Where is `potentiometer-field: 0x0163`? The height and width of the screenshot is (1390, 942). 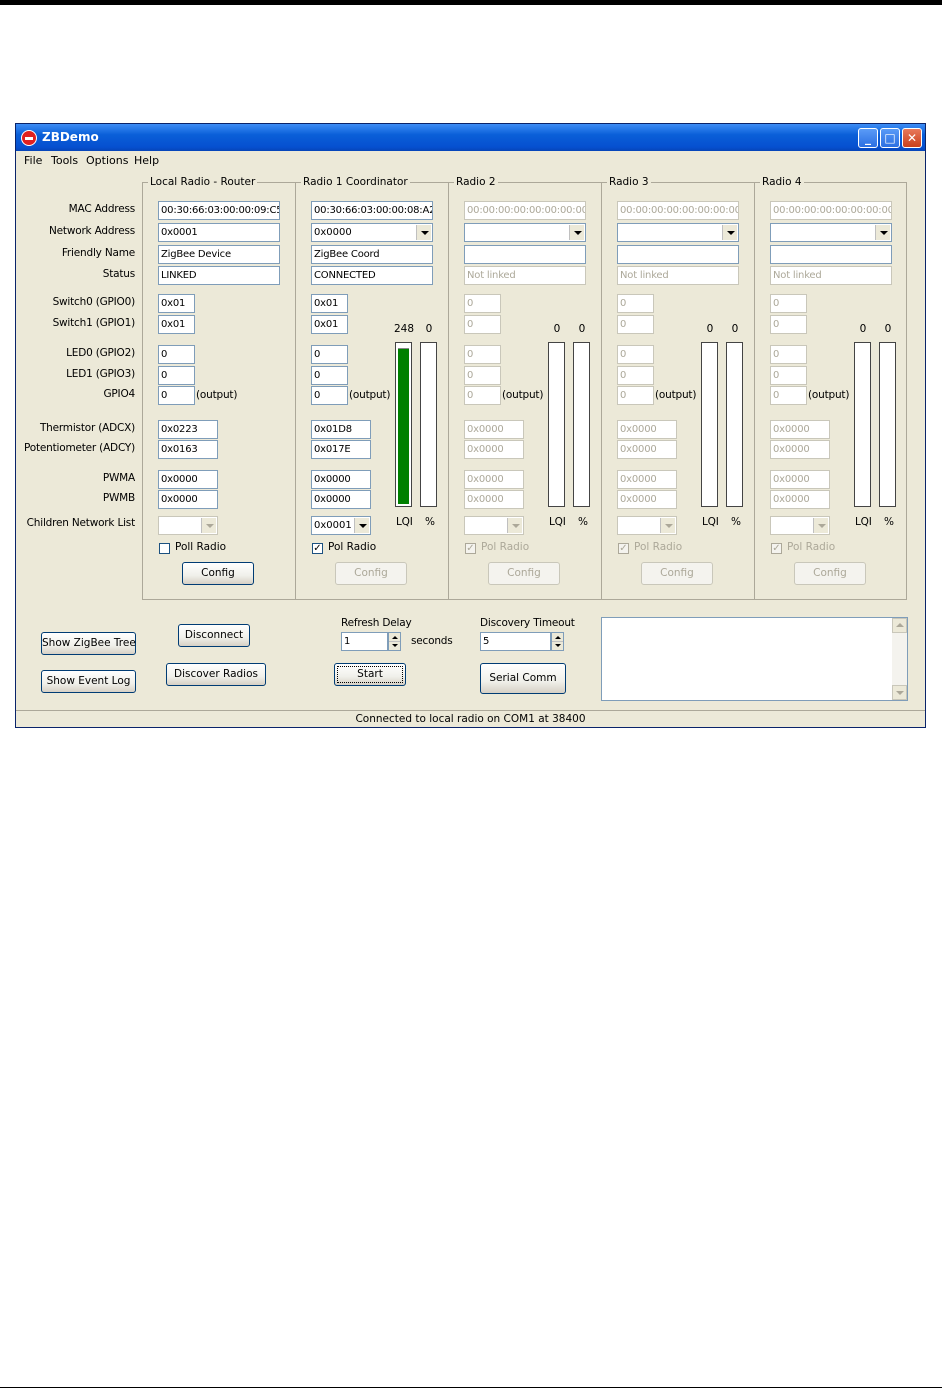 potentiometer-field: 0x0163 is located at coordinates (188, 449).